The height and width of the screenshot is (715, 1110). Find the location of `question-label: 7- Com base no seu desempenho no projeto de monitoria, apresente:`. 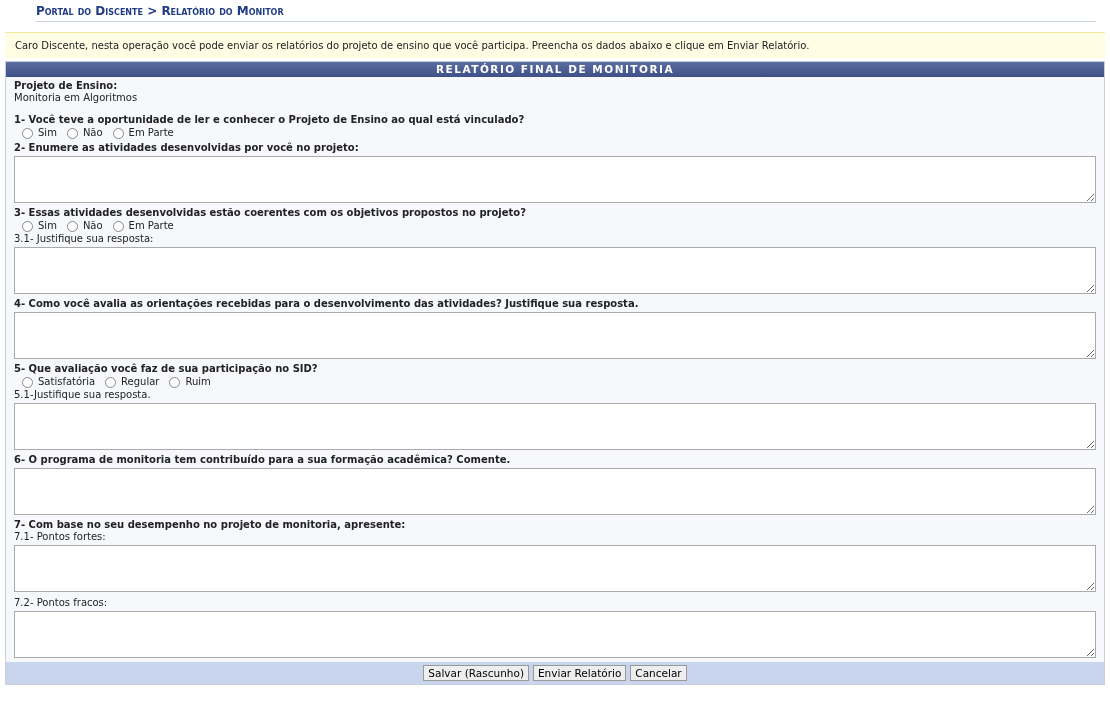

question-label: 7- Com base no seu desempenho no projeto de monitoria, apresente: is located at coordinates (210, 525).